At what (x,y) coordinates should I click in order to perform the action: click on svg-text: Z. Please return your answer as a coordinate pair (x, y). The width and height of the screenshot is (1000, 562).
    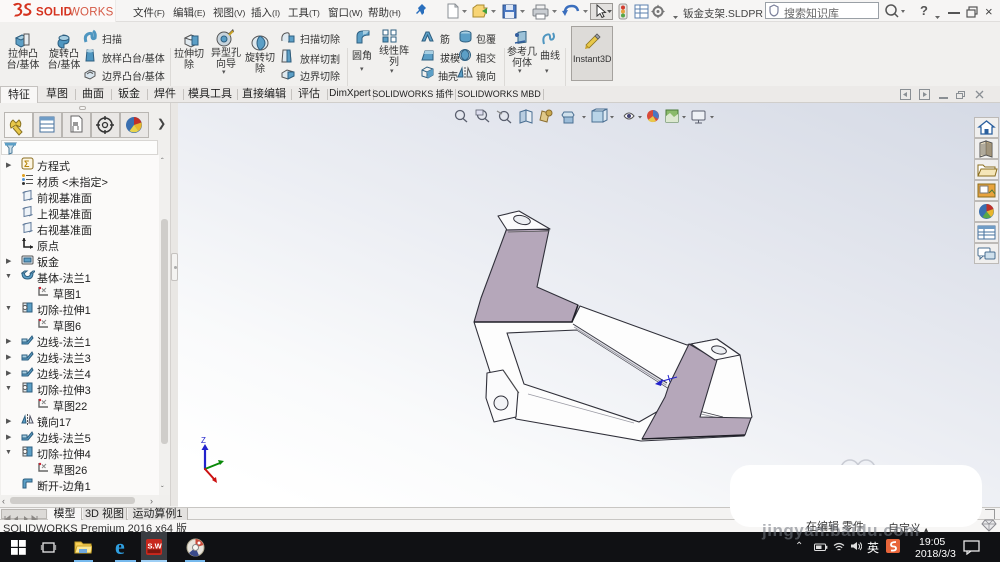
    Looking at the image, I should click on (203, 440).